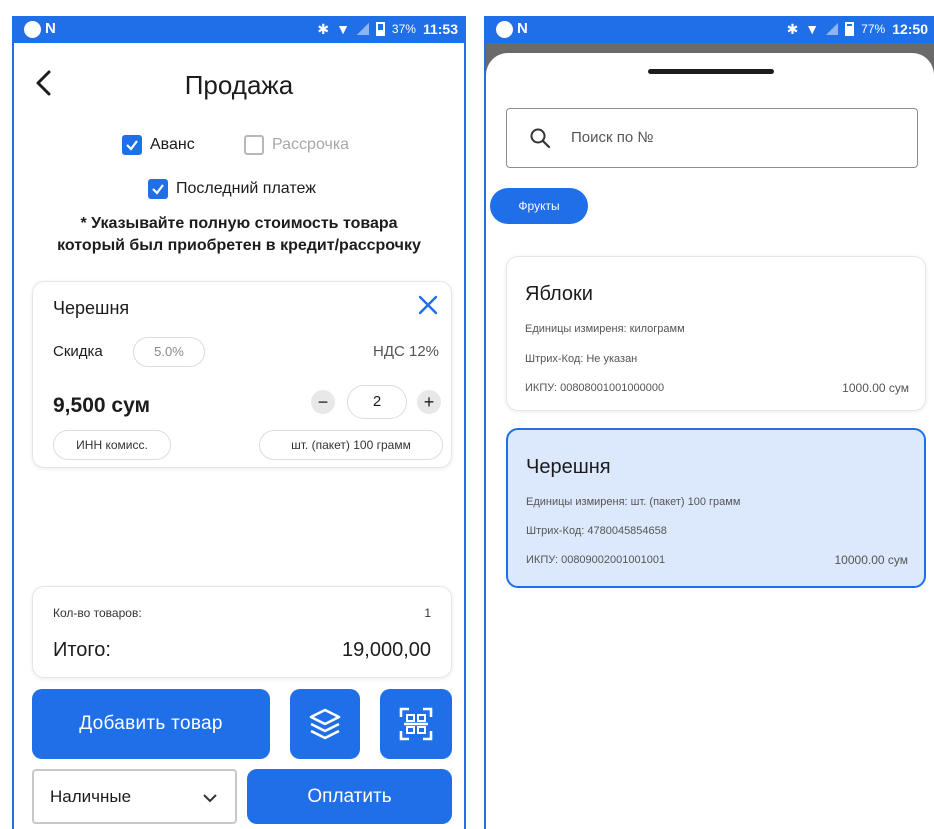  I want to click on quantity-decrease-button: −, so click(323, 402).